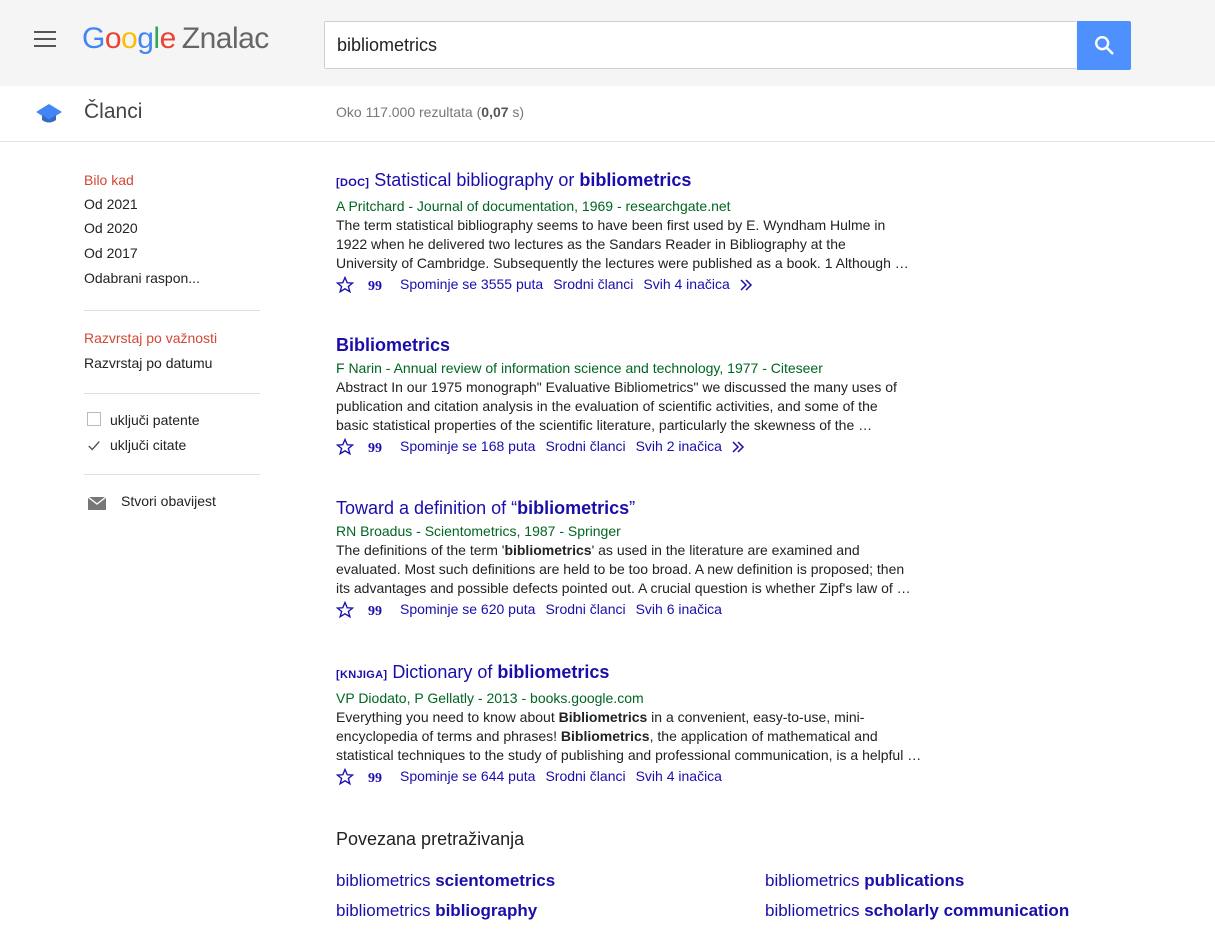  Describe the element at coordinates (430, 112) in the screenshot. I see `result-stats: Oko 117.000 rezultata (0,07 s)` at that location.